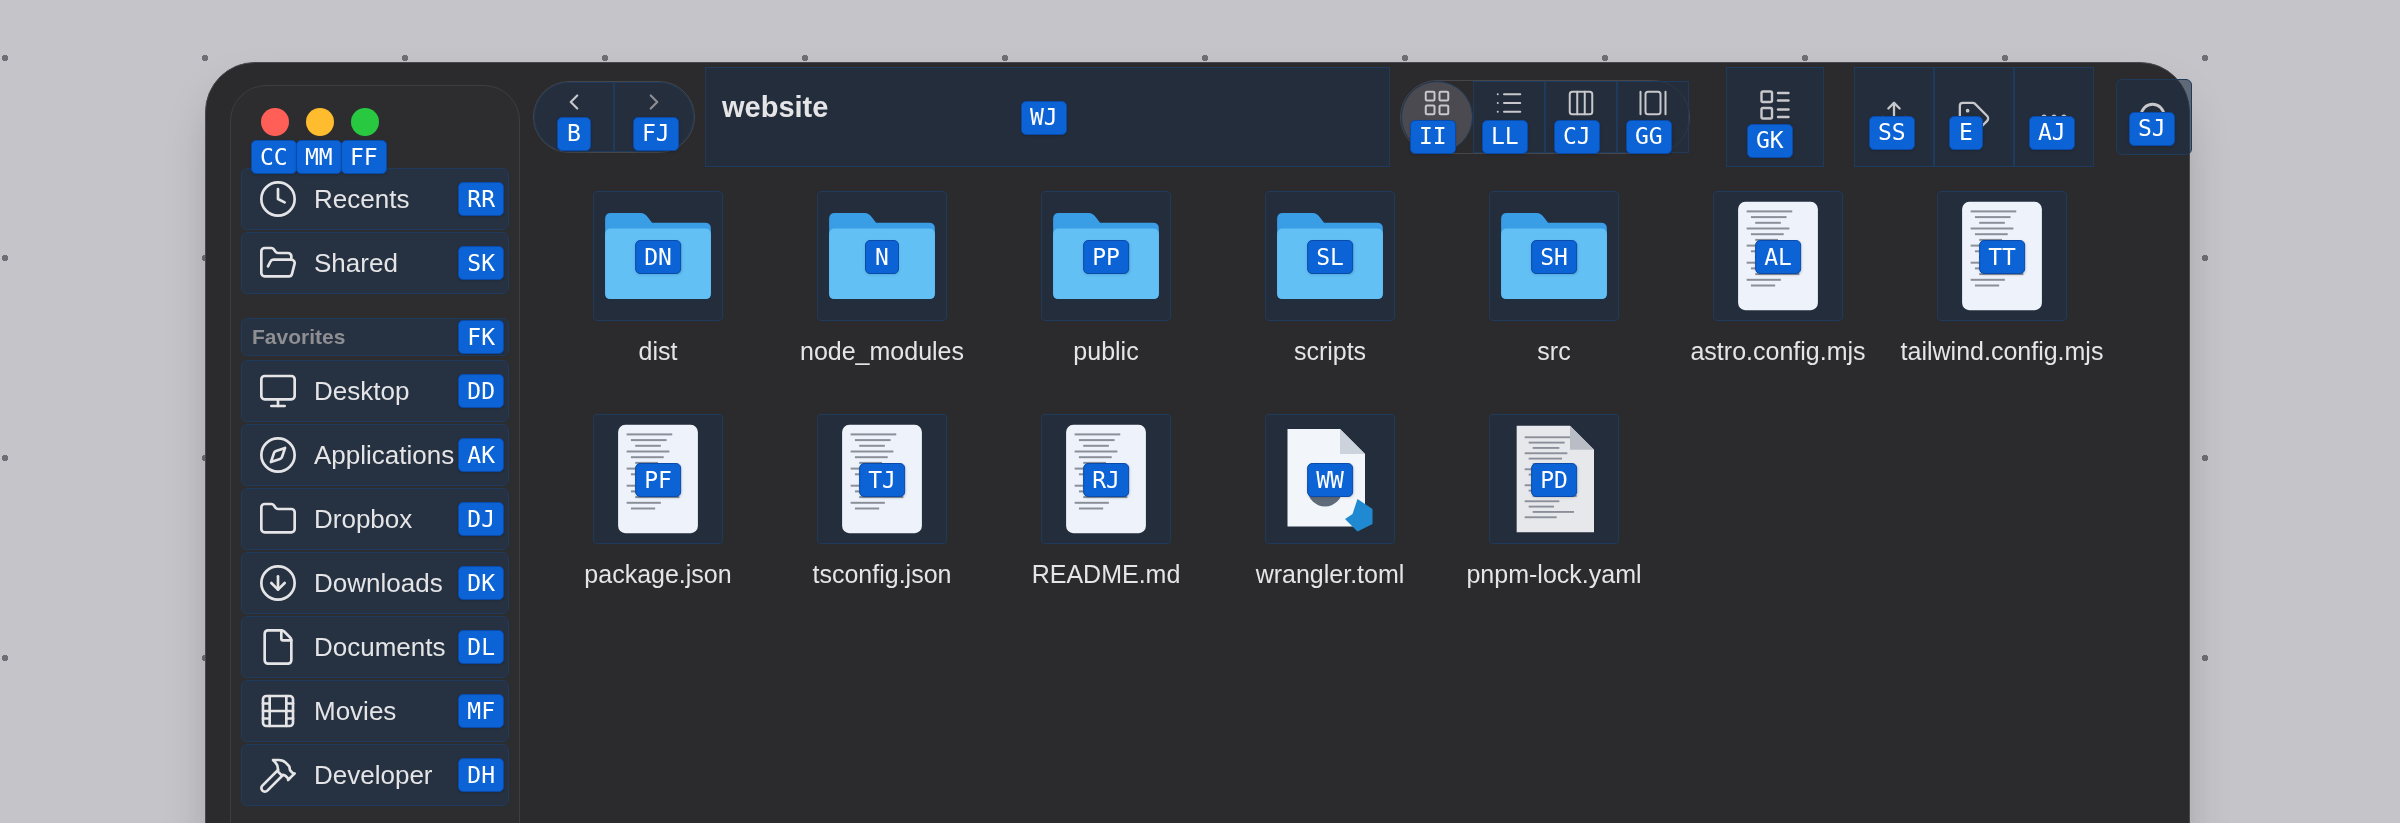 This screenshot has height=823, width=2400. What do you see at coordinates (1653, 116) in the screenshot?
I see `view-mode-button: GG` at bounding box center [1653, 116].